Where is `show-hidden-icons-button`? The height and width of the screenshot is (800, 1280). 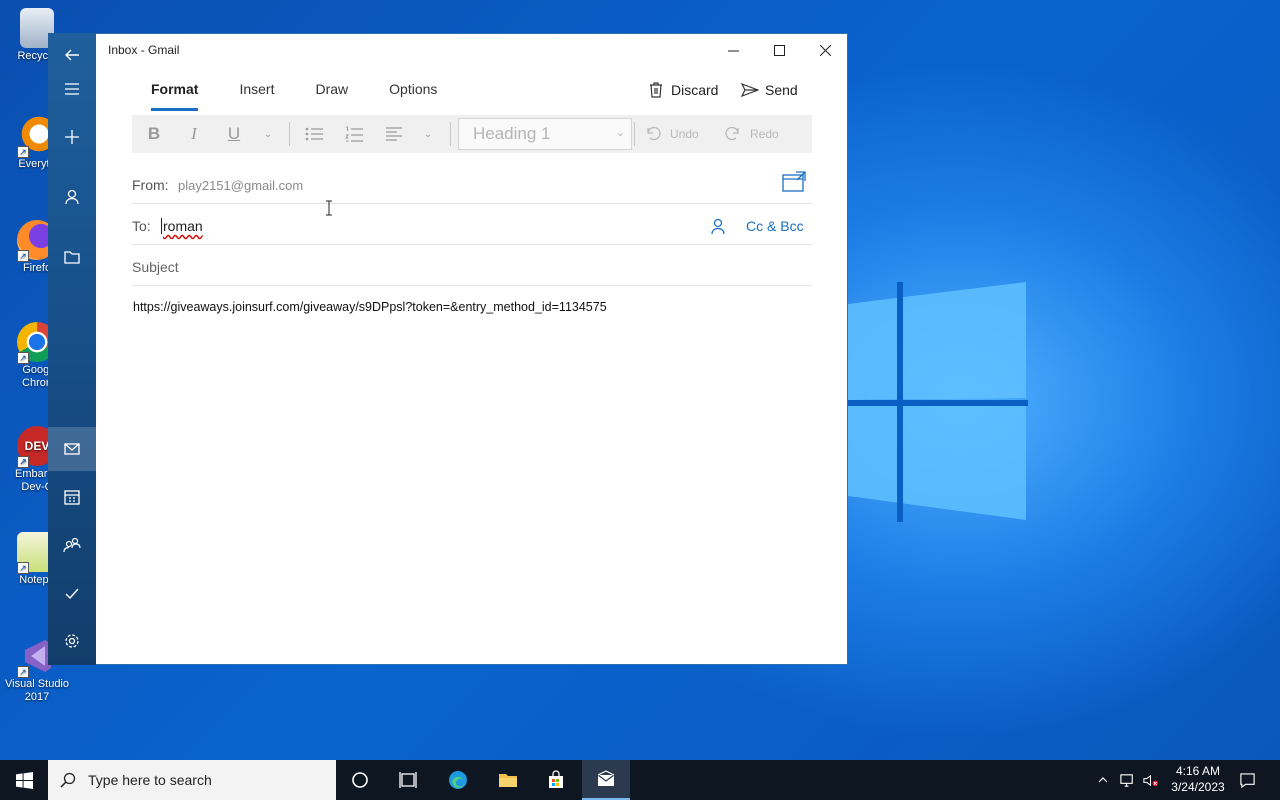
show-hidden-icons-button is located at coordinates (1103, 780).